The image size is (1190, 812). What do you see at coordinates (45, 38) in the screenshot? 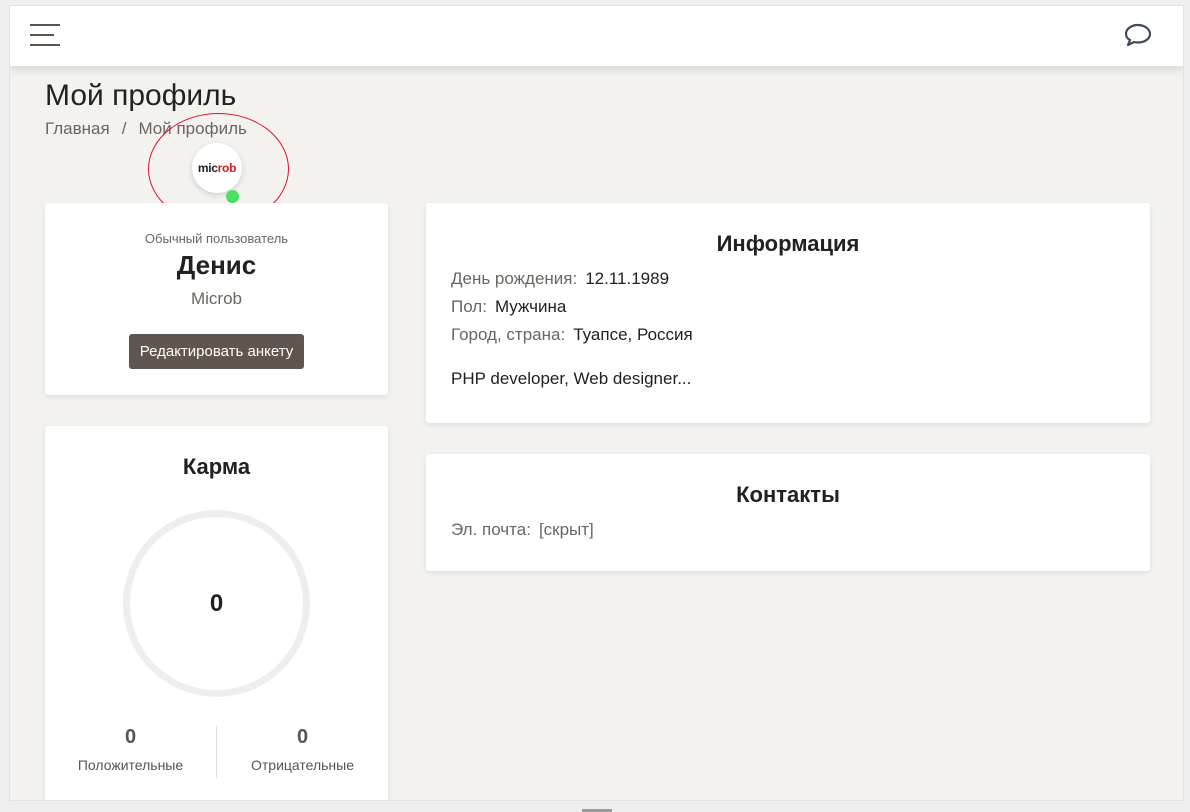
I see `hamburger-icon` at bounding box center [45, 38].